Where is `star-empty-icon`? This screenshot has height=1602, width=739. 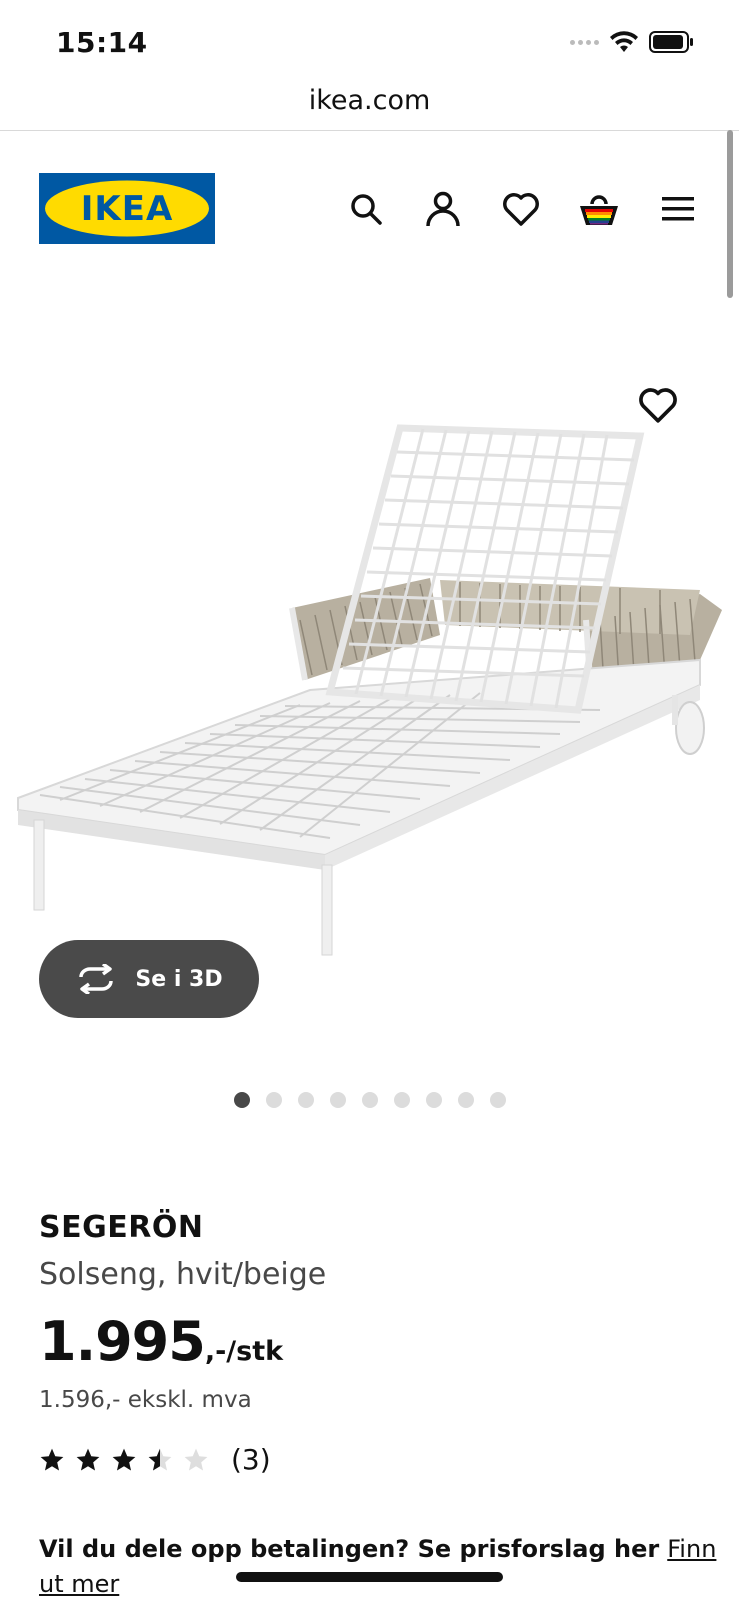
star-empty-icon is located at coordinates (196, 1459).